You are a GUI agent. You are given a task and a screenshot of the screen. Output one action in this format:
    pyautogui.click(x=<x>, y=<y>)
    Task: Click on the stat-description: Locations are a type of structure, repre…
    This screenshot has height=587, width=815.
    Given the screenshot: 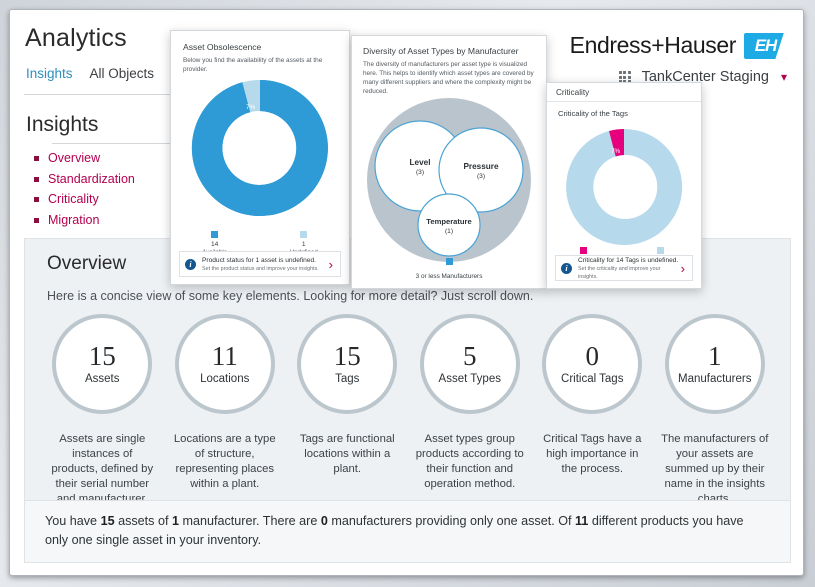 What is the action you would take?
    pyautogui.click(x=224, y=461)
    